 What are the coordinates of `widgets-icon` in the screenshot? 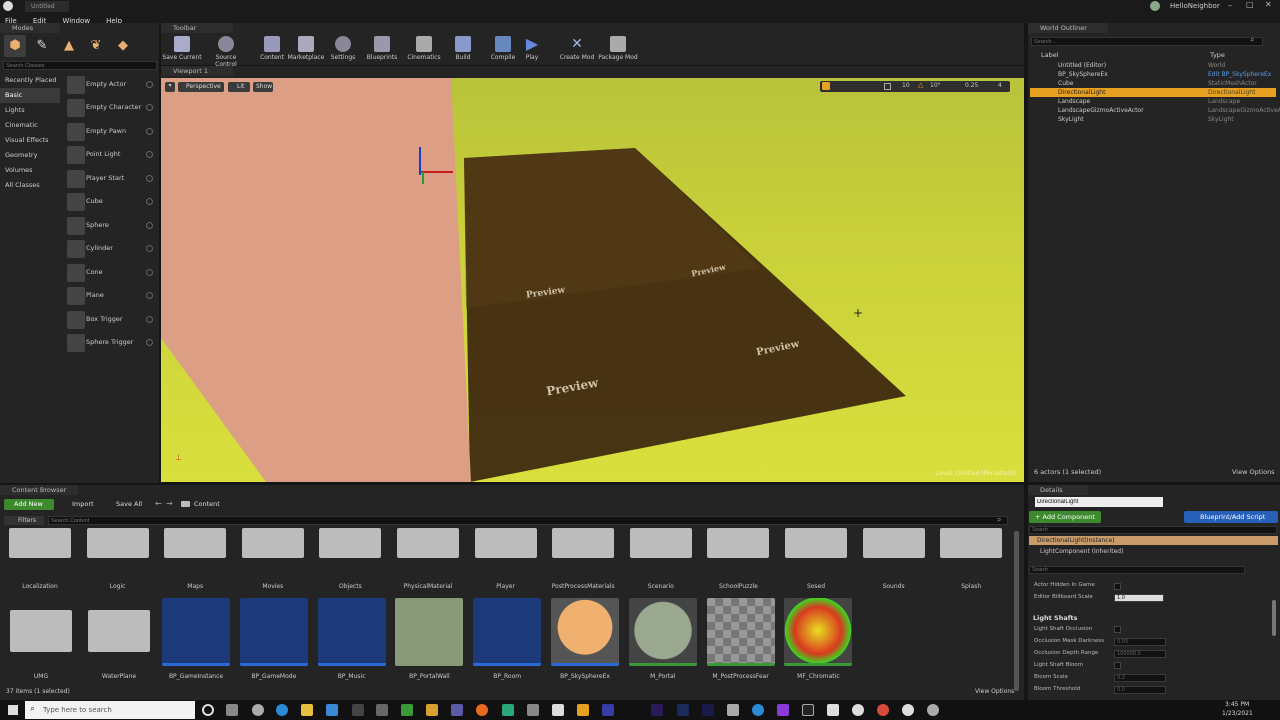 It's located at (232, 710).